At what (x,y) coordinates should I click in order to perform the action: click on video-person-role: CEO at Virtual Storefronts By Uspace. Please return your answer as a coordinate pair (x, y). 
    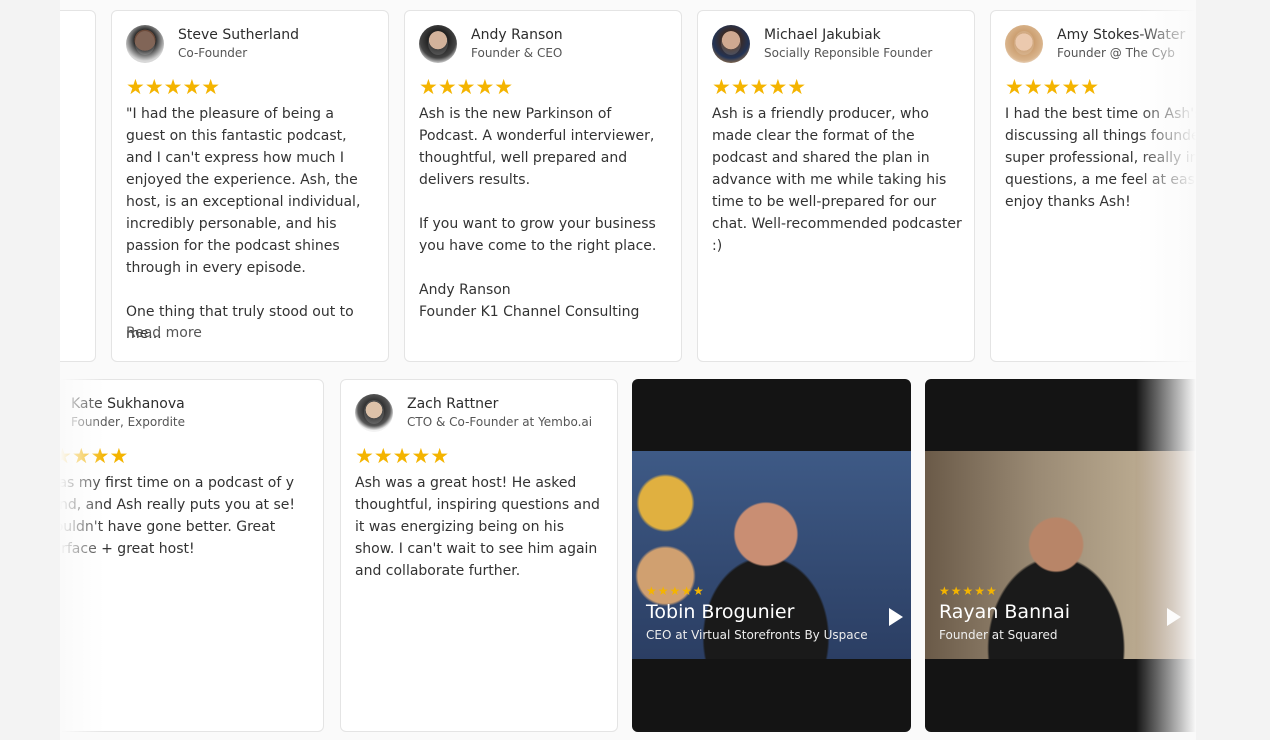
    Looking at the image, I should click on (757, 635).